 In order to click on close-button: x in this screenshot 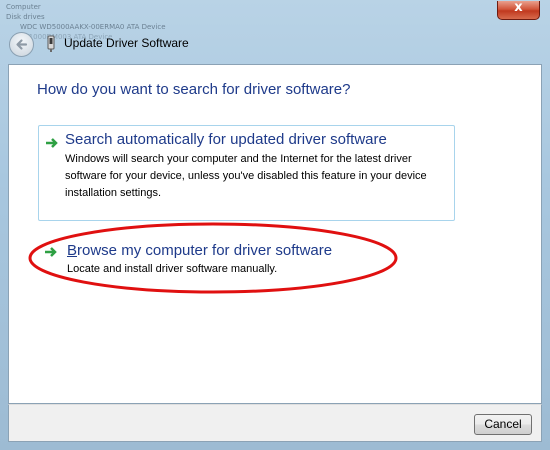, I will do `click(518, 10)`.